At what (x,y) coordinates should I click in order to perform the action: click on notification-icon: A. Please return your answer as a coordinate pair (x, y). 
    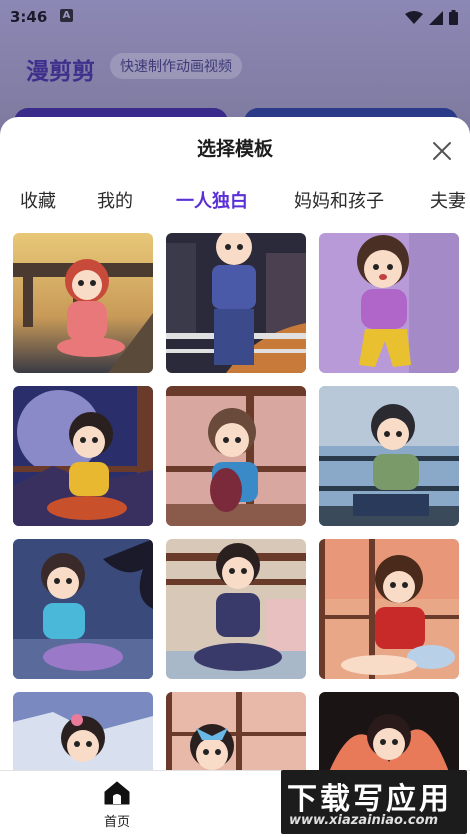
    Looking at the image, I should click on (66, 15).